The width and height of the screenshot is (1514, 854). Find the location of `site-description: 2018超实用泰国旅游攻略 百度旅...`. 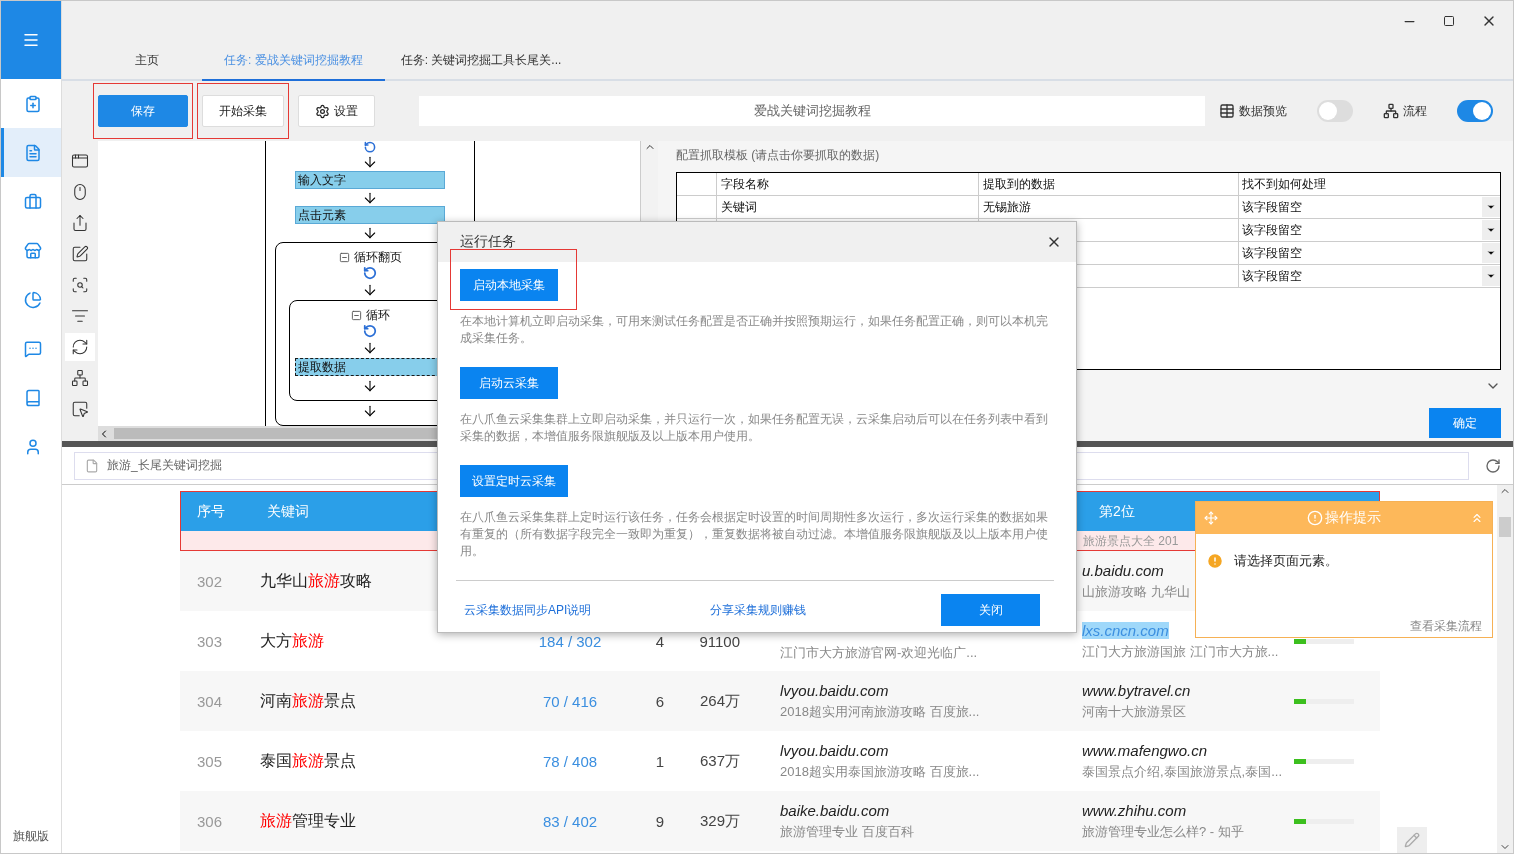

site-description: 2018超实用泰国旅游攻略 百度旅... is located at coordinates (880, 771).